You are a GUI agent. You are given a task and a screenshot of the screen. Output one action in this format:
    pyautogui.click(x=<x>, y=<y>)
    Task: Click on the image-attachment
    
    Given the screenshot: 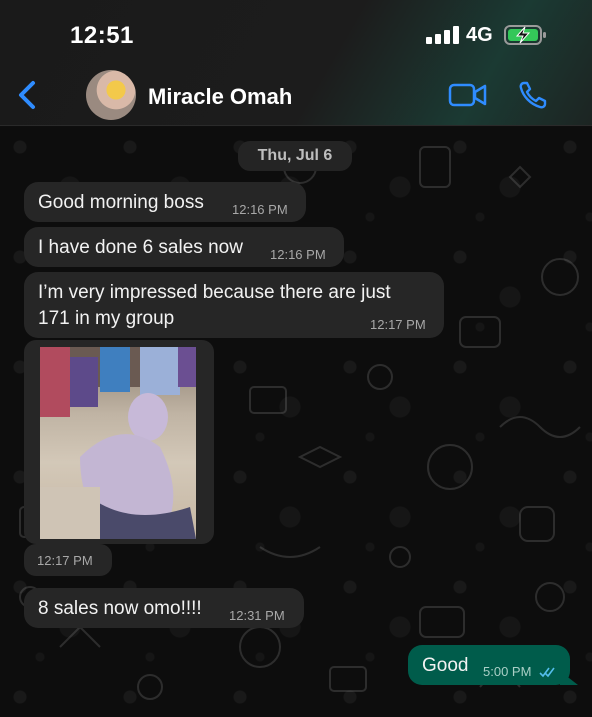 What is the action you would take?
    pyautogui.click(x=118, y=443)
    